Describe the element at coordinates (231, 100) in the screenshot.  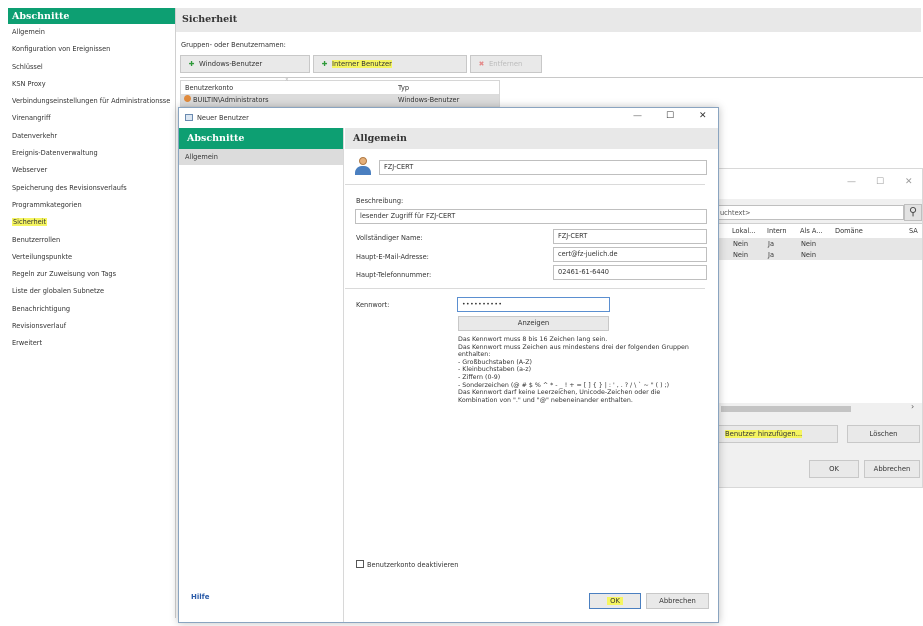
I see `row-account: BUILTIN\Administrators` at that location.